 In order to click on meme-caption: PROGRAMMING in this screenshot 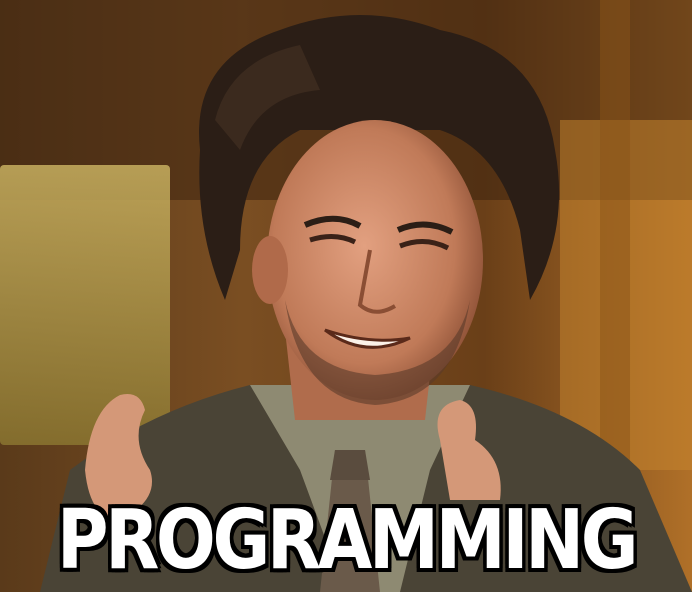, I will do `click(347, 540)`.